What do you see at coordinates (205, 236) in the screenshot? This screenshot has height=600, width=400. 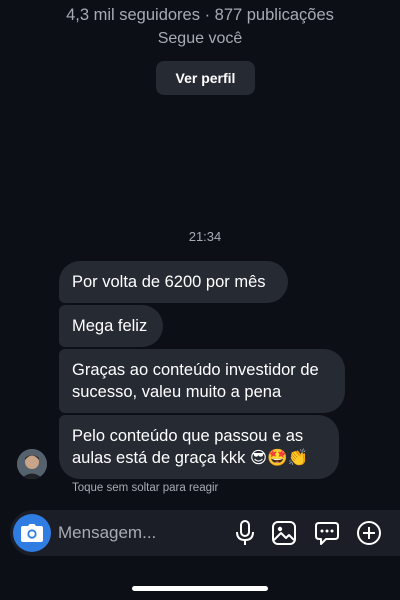 I see `message-timestamp: 21:34` at bounding box center [205, 236].